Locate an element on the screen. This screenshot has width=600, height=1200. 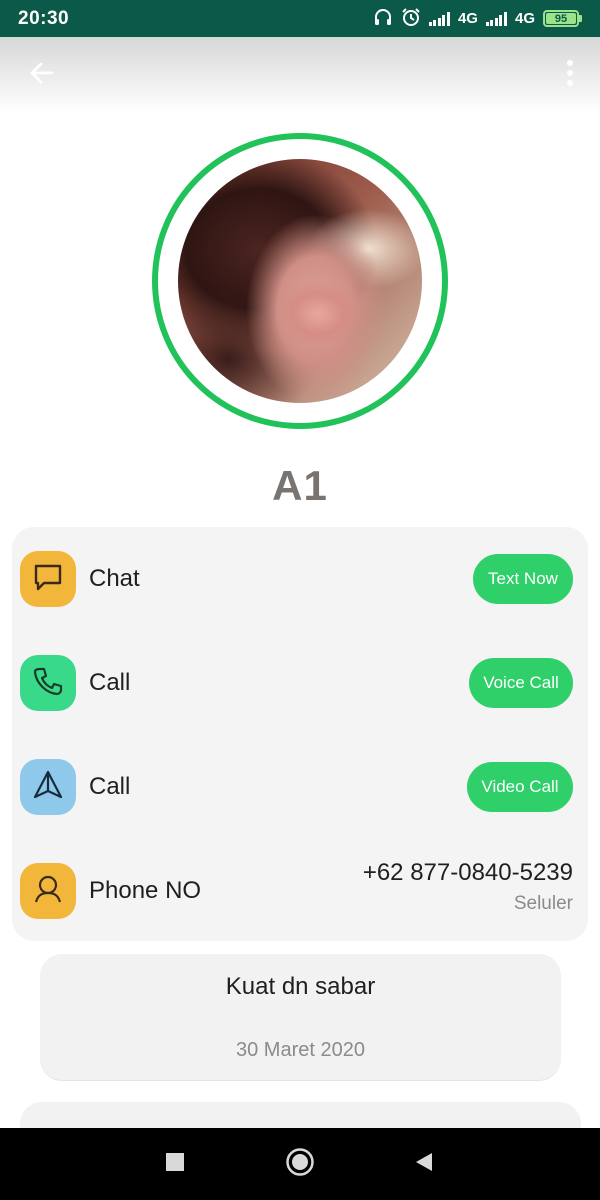
phone-icon is located at coordinates (48, 683).